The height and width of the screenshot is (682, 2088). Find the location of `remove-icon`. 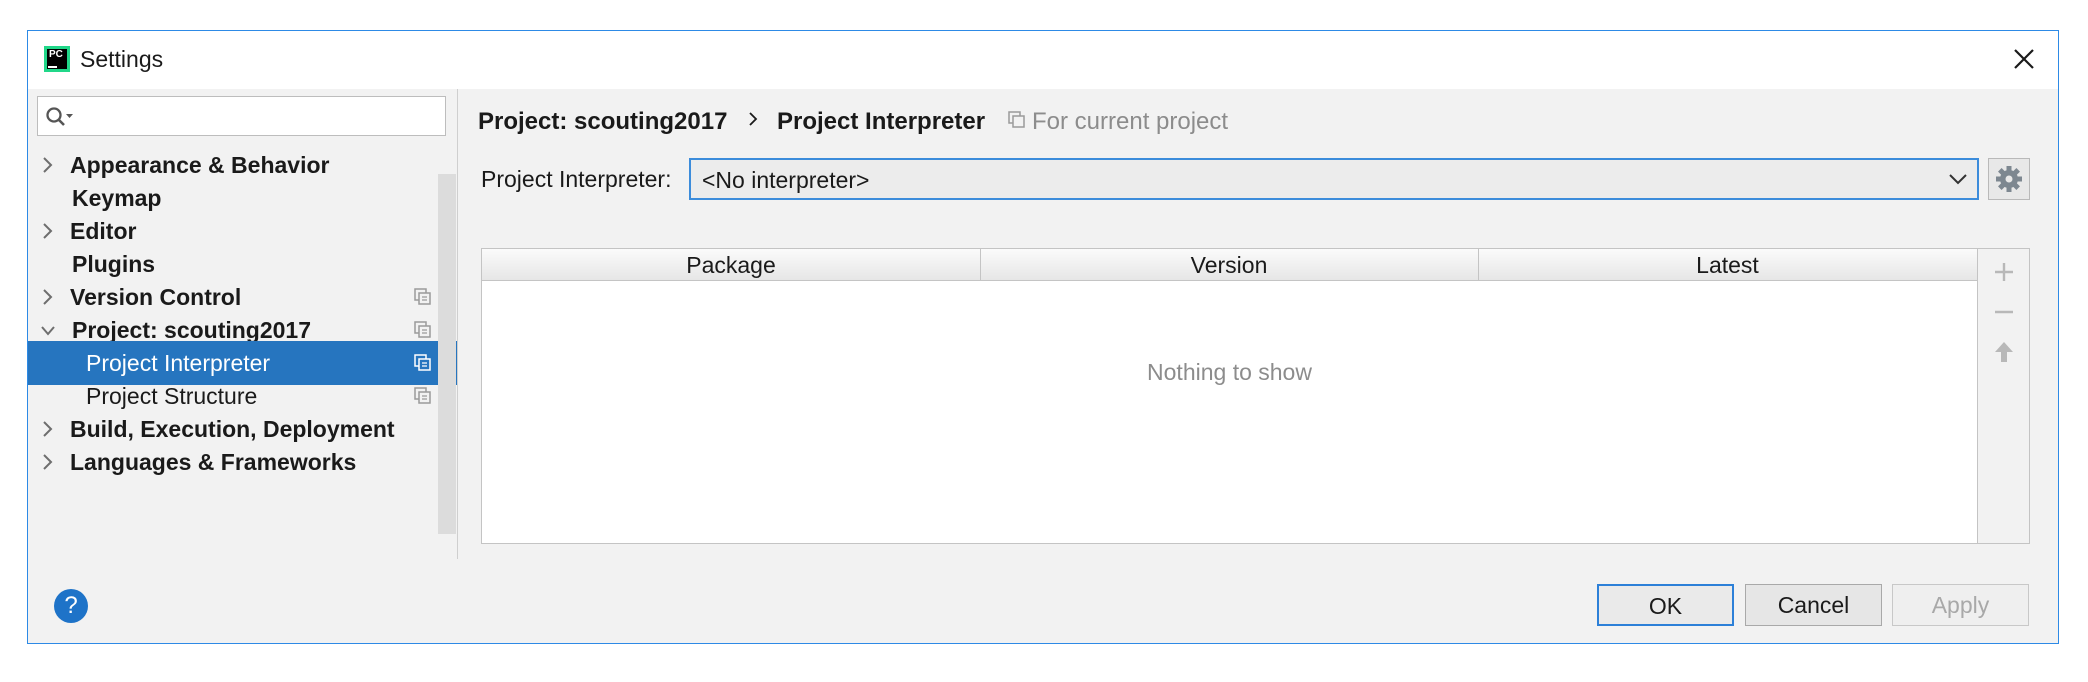

remove-icon is located at coordinates (2004, 312).